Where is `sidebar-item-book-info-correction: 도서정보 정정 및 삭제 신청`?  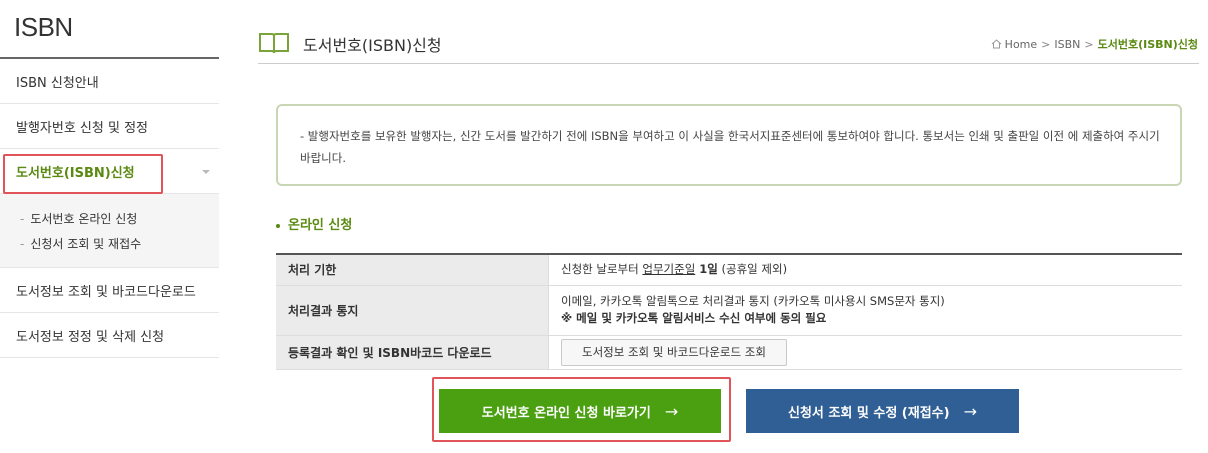
sidebar-item-book-info-correction: 도서정보 정정 및 삭제 신청 is located at coordinates (109, 335).